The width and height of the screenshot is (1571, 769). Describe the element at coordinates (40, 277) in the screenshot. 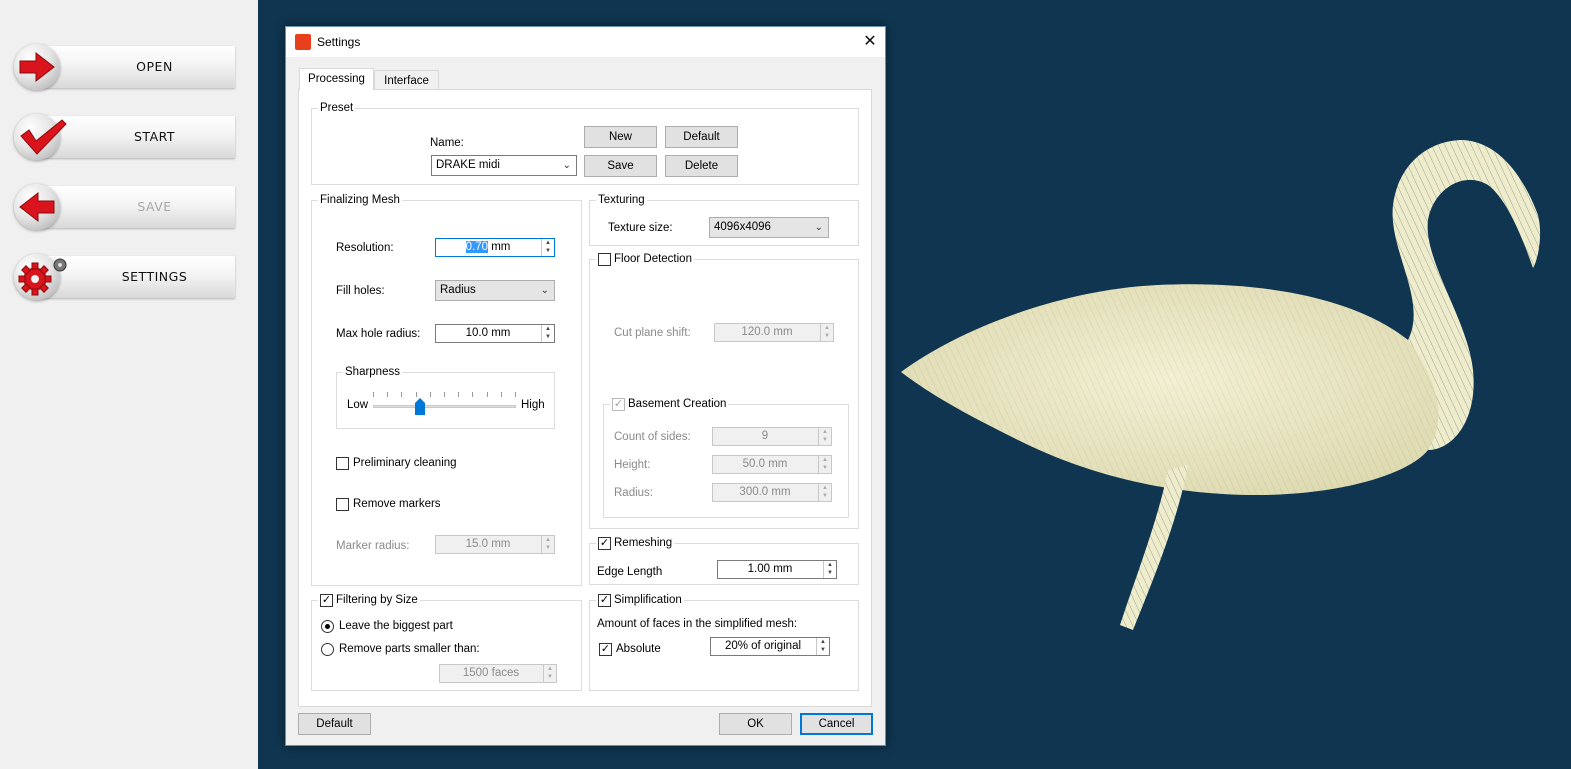

I see `gear-icon` at that location.